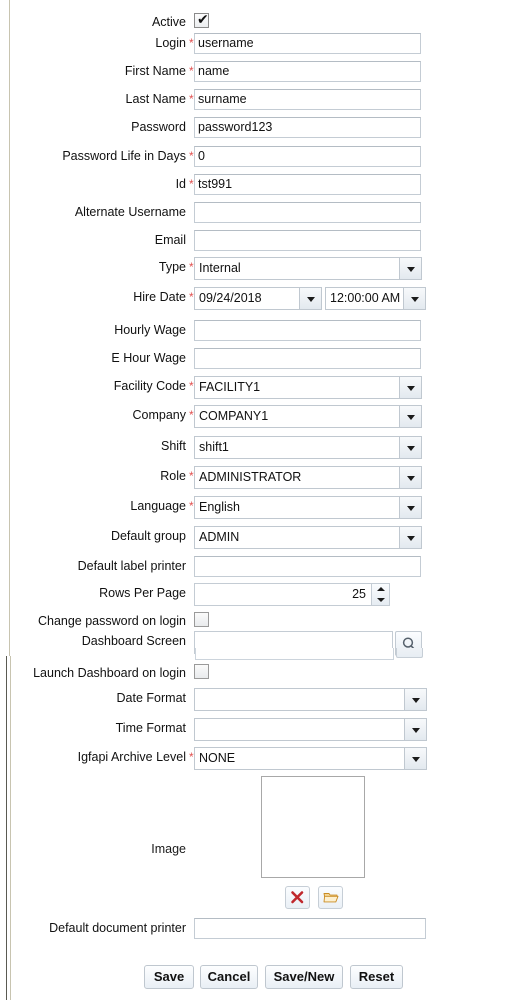 The image size is (527, 1000). Describe the element at coordinates (308, 268) in the screenshot. I see `type-select: Internal` at that location.